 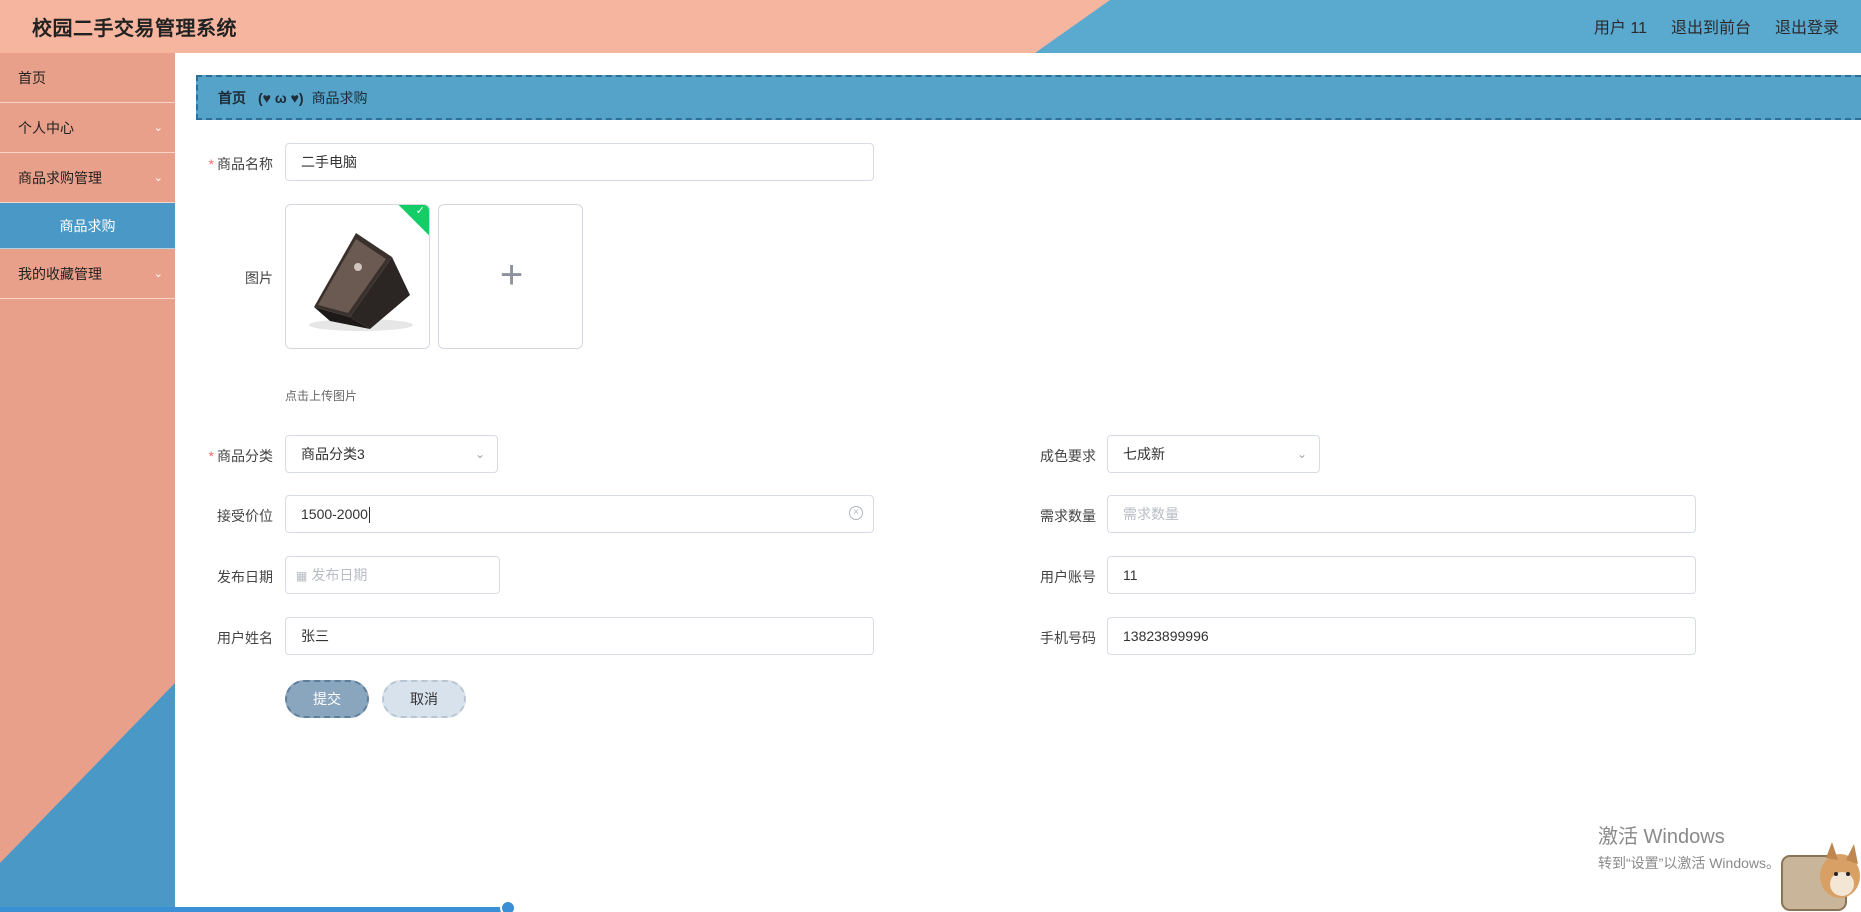 I want to click on windows-activation-watermark: 激活 Windows 转到“设置”以激活 Windows。, so click(x=1689, y=846).